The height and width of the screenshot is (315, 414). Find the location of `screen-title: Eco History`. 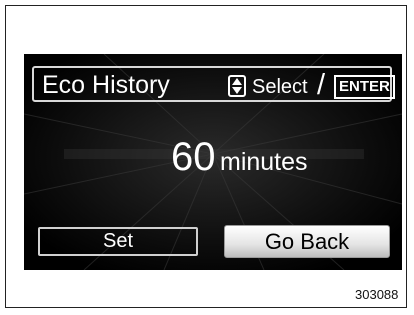

screen-title: Eco History is located at coordinates (106, 85).